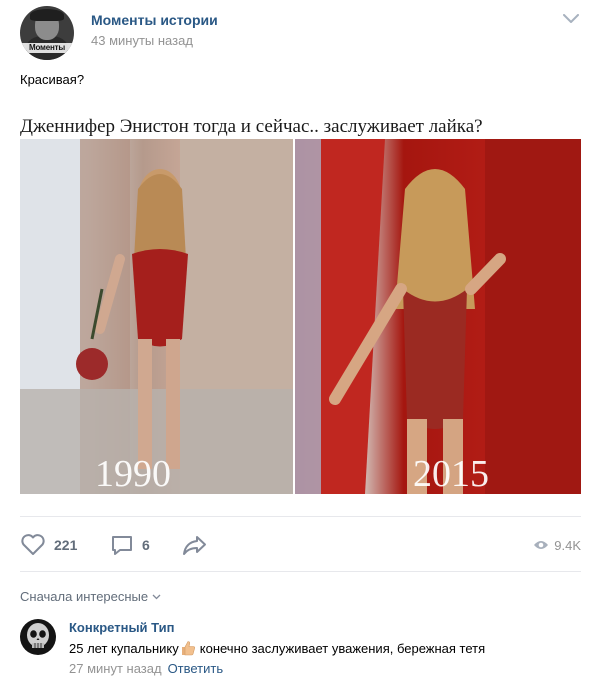  Describe the element at coordinates (154, 20) in the screenshot. I see `group-name-link: Моменты истории` at that location.